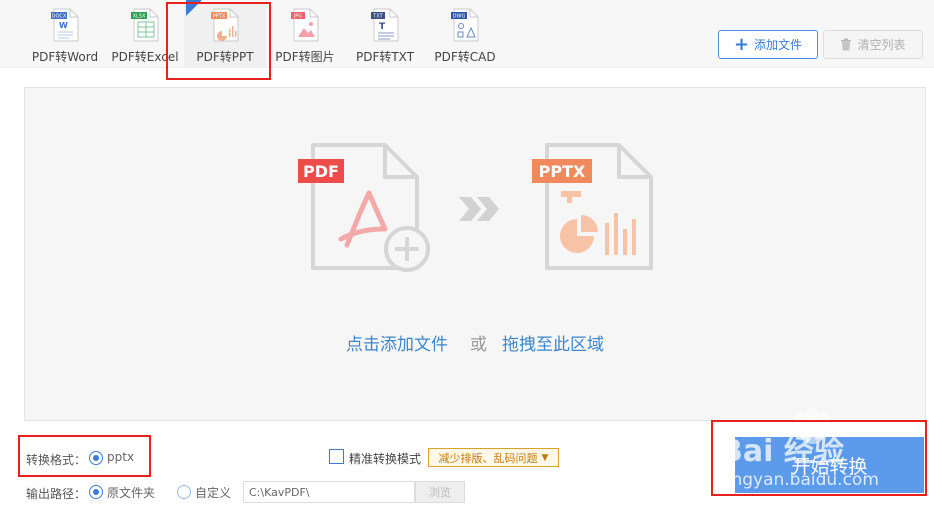 This screenshot has width=934, height=513. Describe the element at coordinates (139, 17) in the screenshot. I see `svg-text: XLSX` at that location.